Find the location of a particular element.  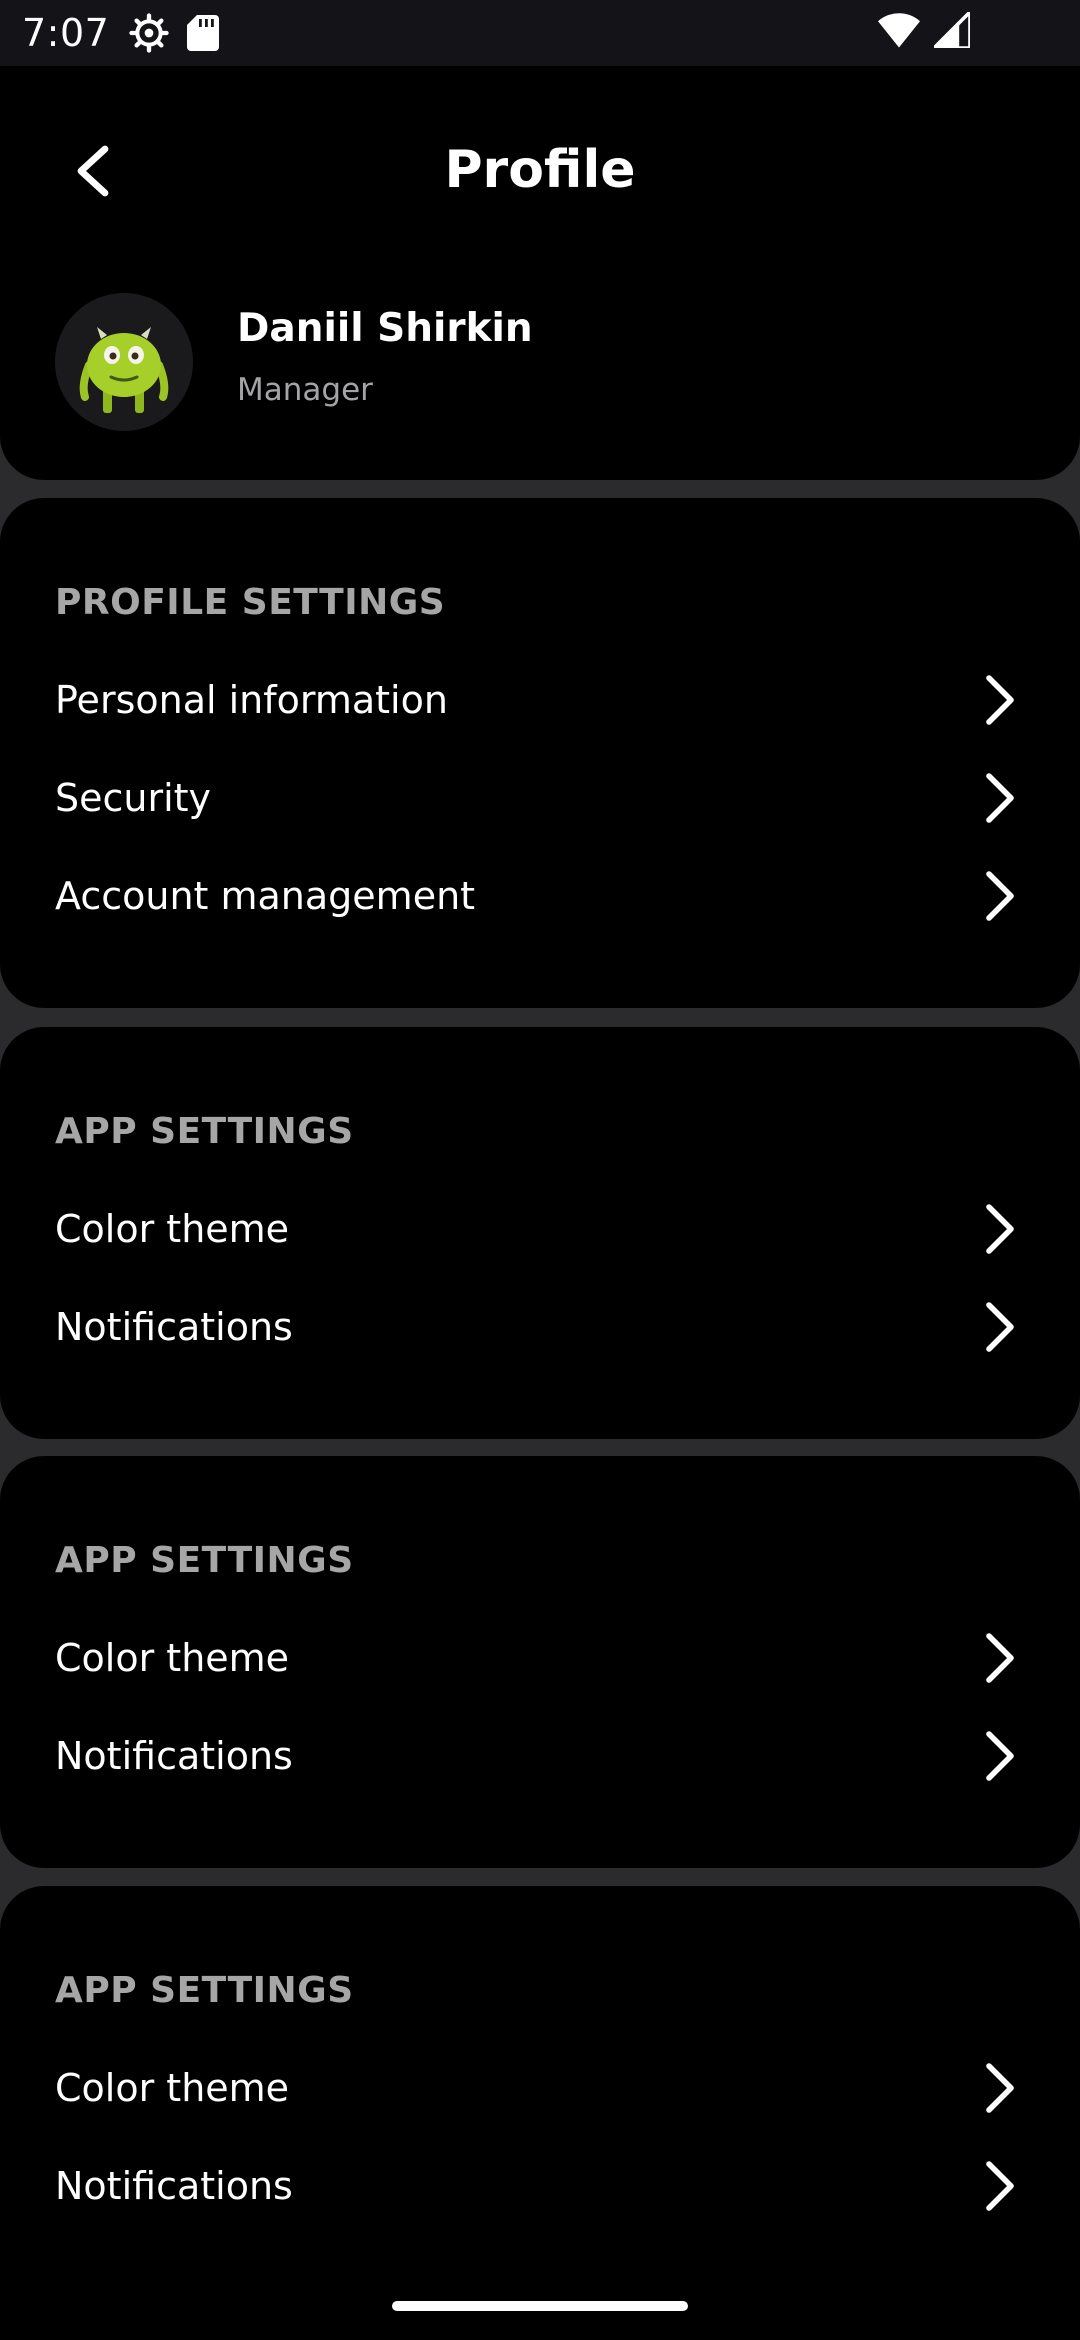

menu-item-label: Account management is located at coordinates (265, 896).